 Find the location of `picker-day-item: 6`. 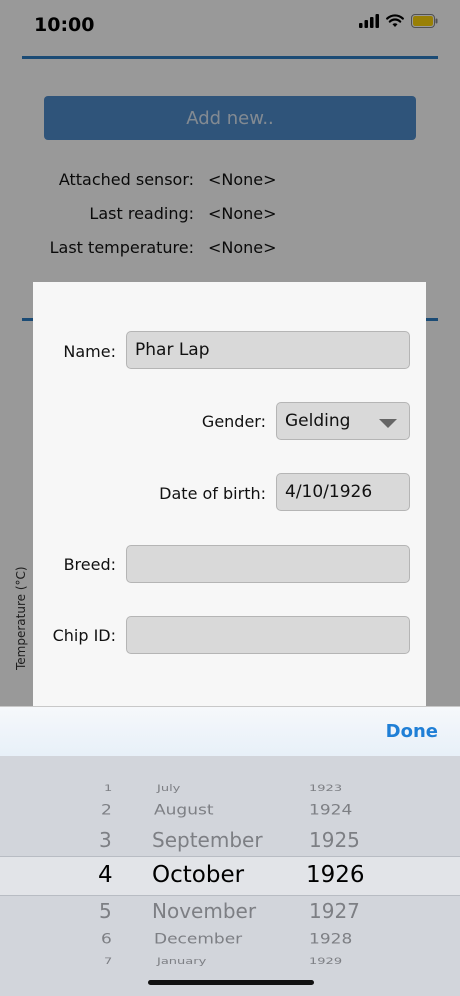

picker-day-item: 6 is located at coordinates (106, 939).